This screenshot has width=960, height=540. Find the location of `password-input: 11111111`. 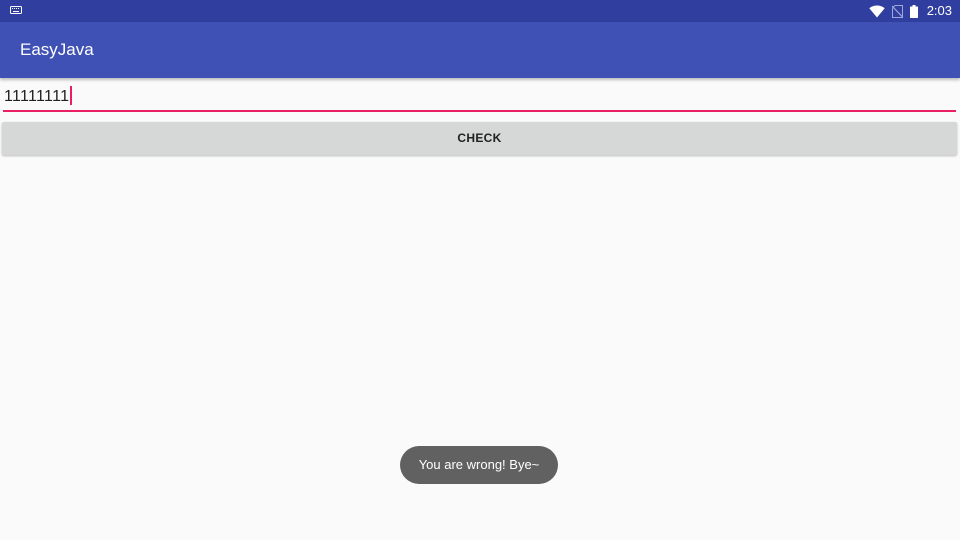

password-input: 11111111 is located at coordinates (479, 98).